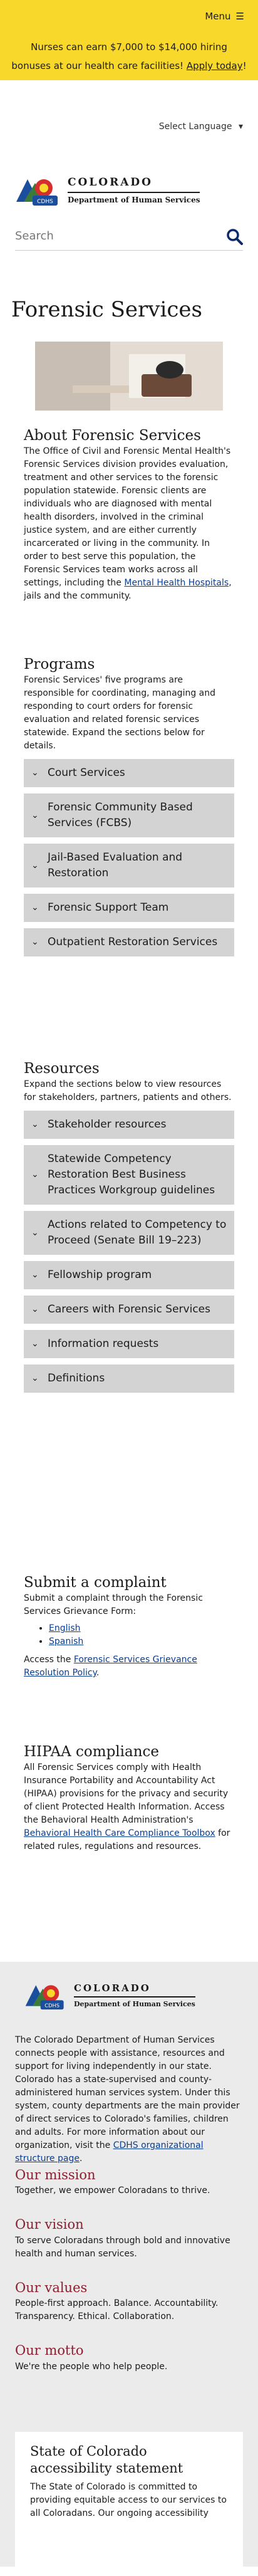 This screenshot has width=258, height=2576. Describe the element at coordinates (92, 1752) in the screenshot. I see `hipaa-heading: HIPAA compliance` at that location.